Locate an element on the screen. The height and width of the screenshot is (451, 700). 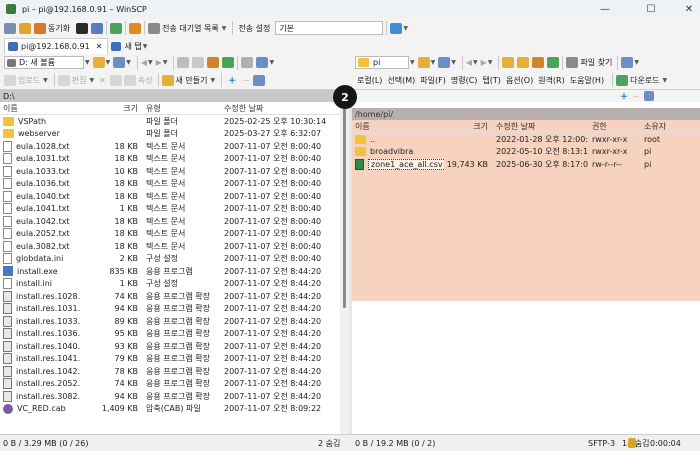
select-minus-icon: － is located at coordinates (246, 80).